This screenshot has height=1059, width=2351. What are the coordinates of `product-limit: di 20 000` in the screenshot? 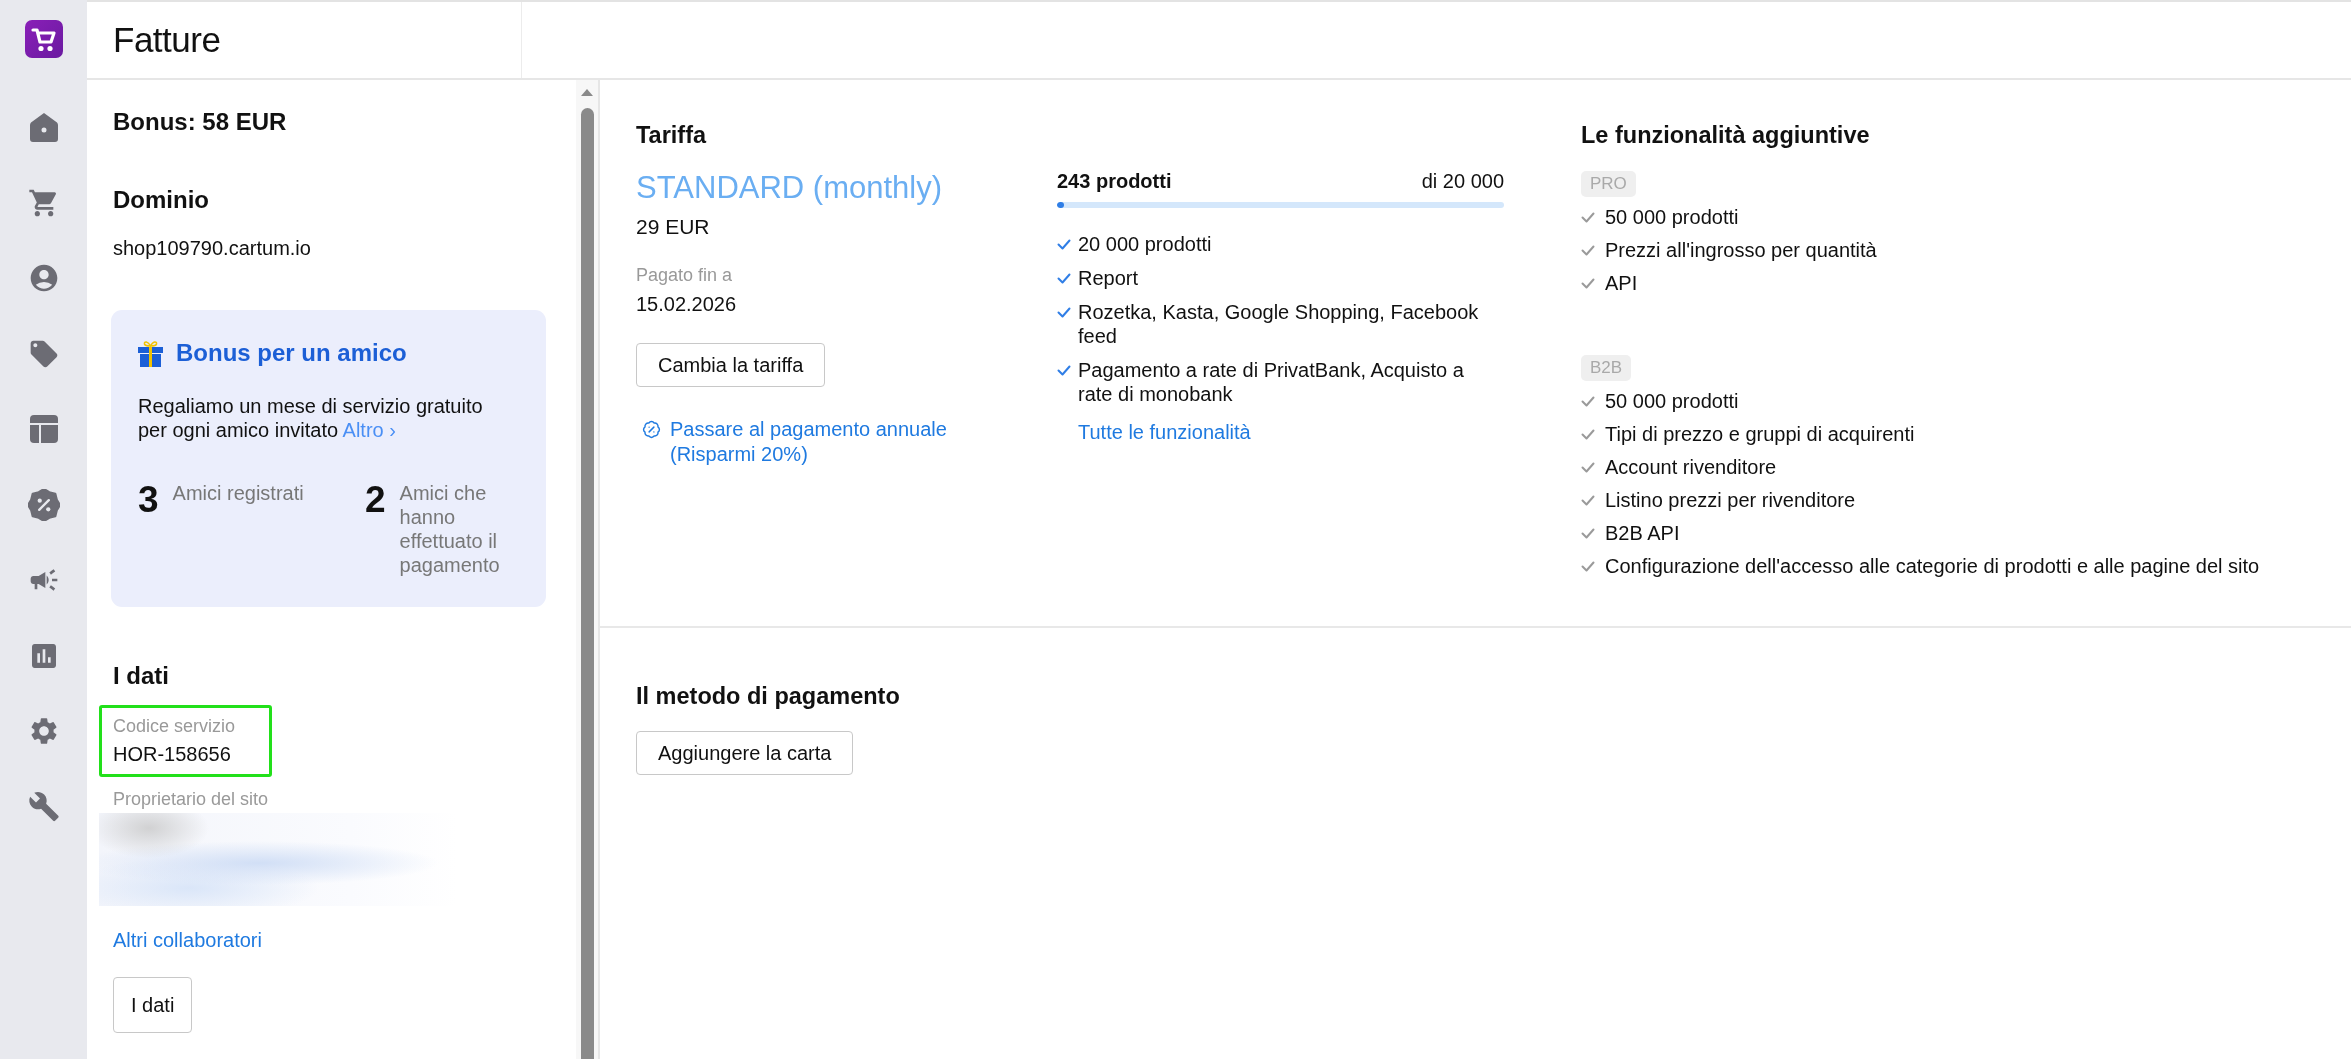 It's located at (1462, 181).